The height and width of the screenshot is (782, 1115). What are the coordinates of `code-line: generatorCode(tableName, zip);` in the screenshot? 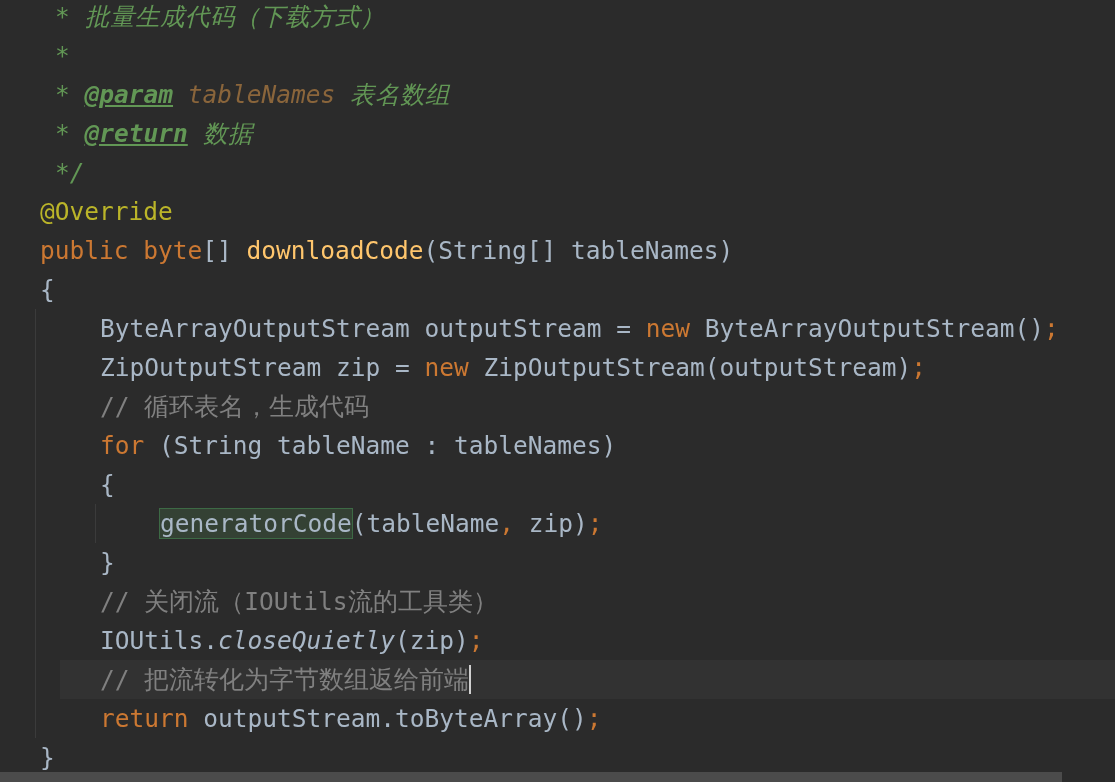 It's located at (381, 523).